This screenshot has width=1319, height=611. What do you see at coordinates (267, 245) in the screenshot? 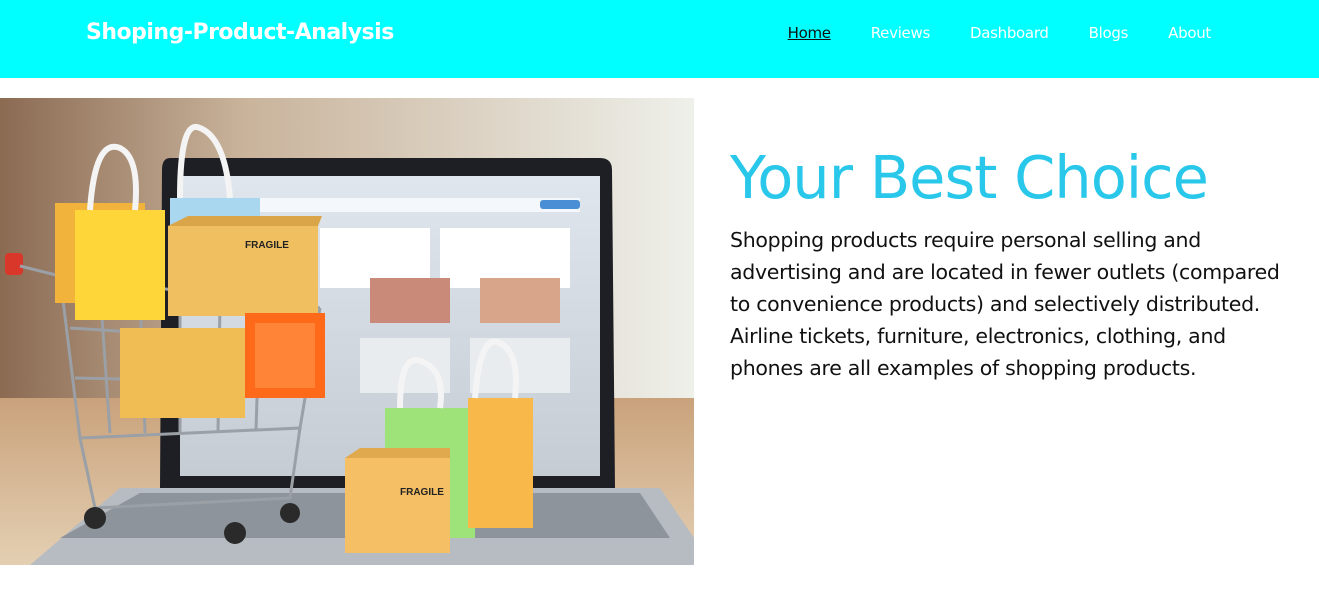
I see `fragile-label: FRAGILE` at bounding box center [267, 245].